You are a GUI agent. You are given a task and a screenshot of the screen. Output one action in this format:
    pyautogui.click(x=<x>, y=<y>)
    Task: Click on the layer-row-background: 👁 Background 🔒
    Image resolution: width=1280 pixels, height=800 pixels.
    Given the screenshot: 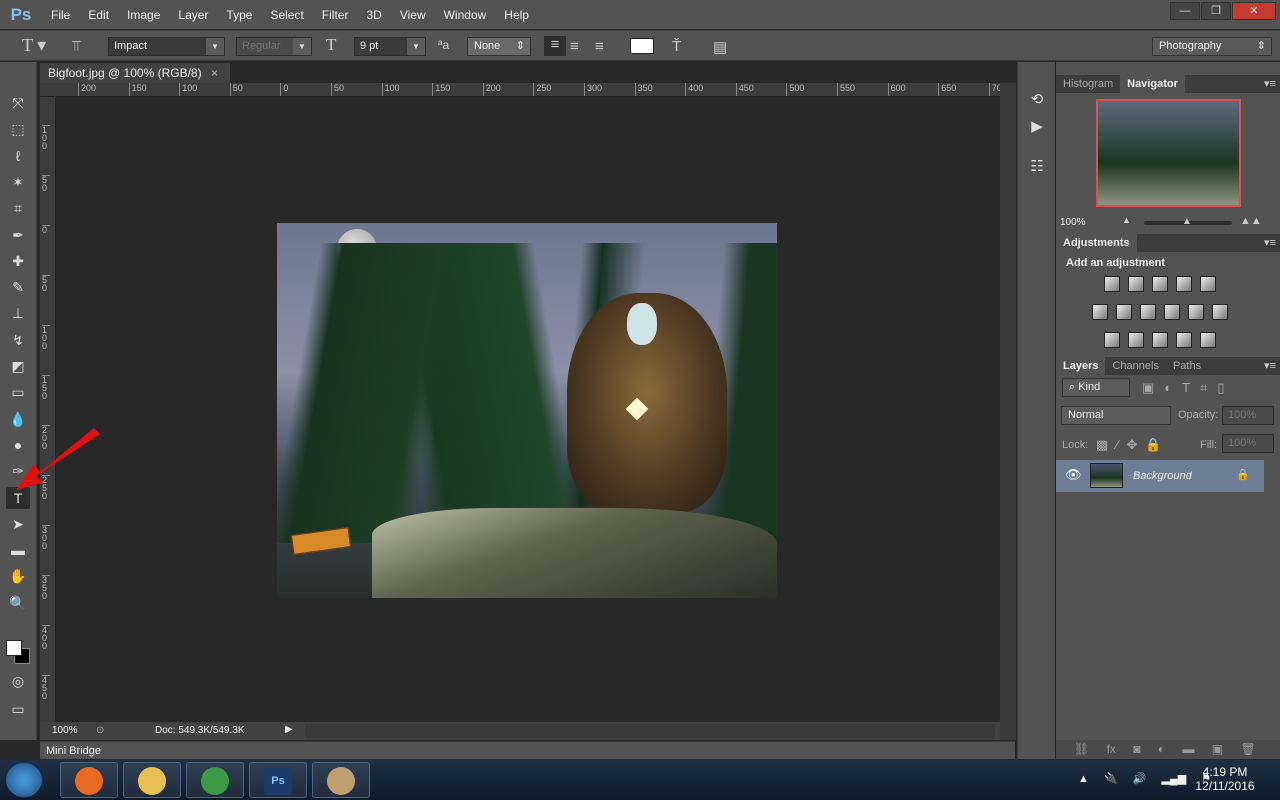 What is the action you would take?
    pyautogui.click(x=1160, y=476)
    